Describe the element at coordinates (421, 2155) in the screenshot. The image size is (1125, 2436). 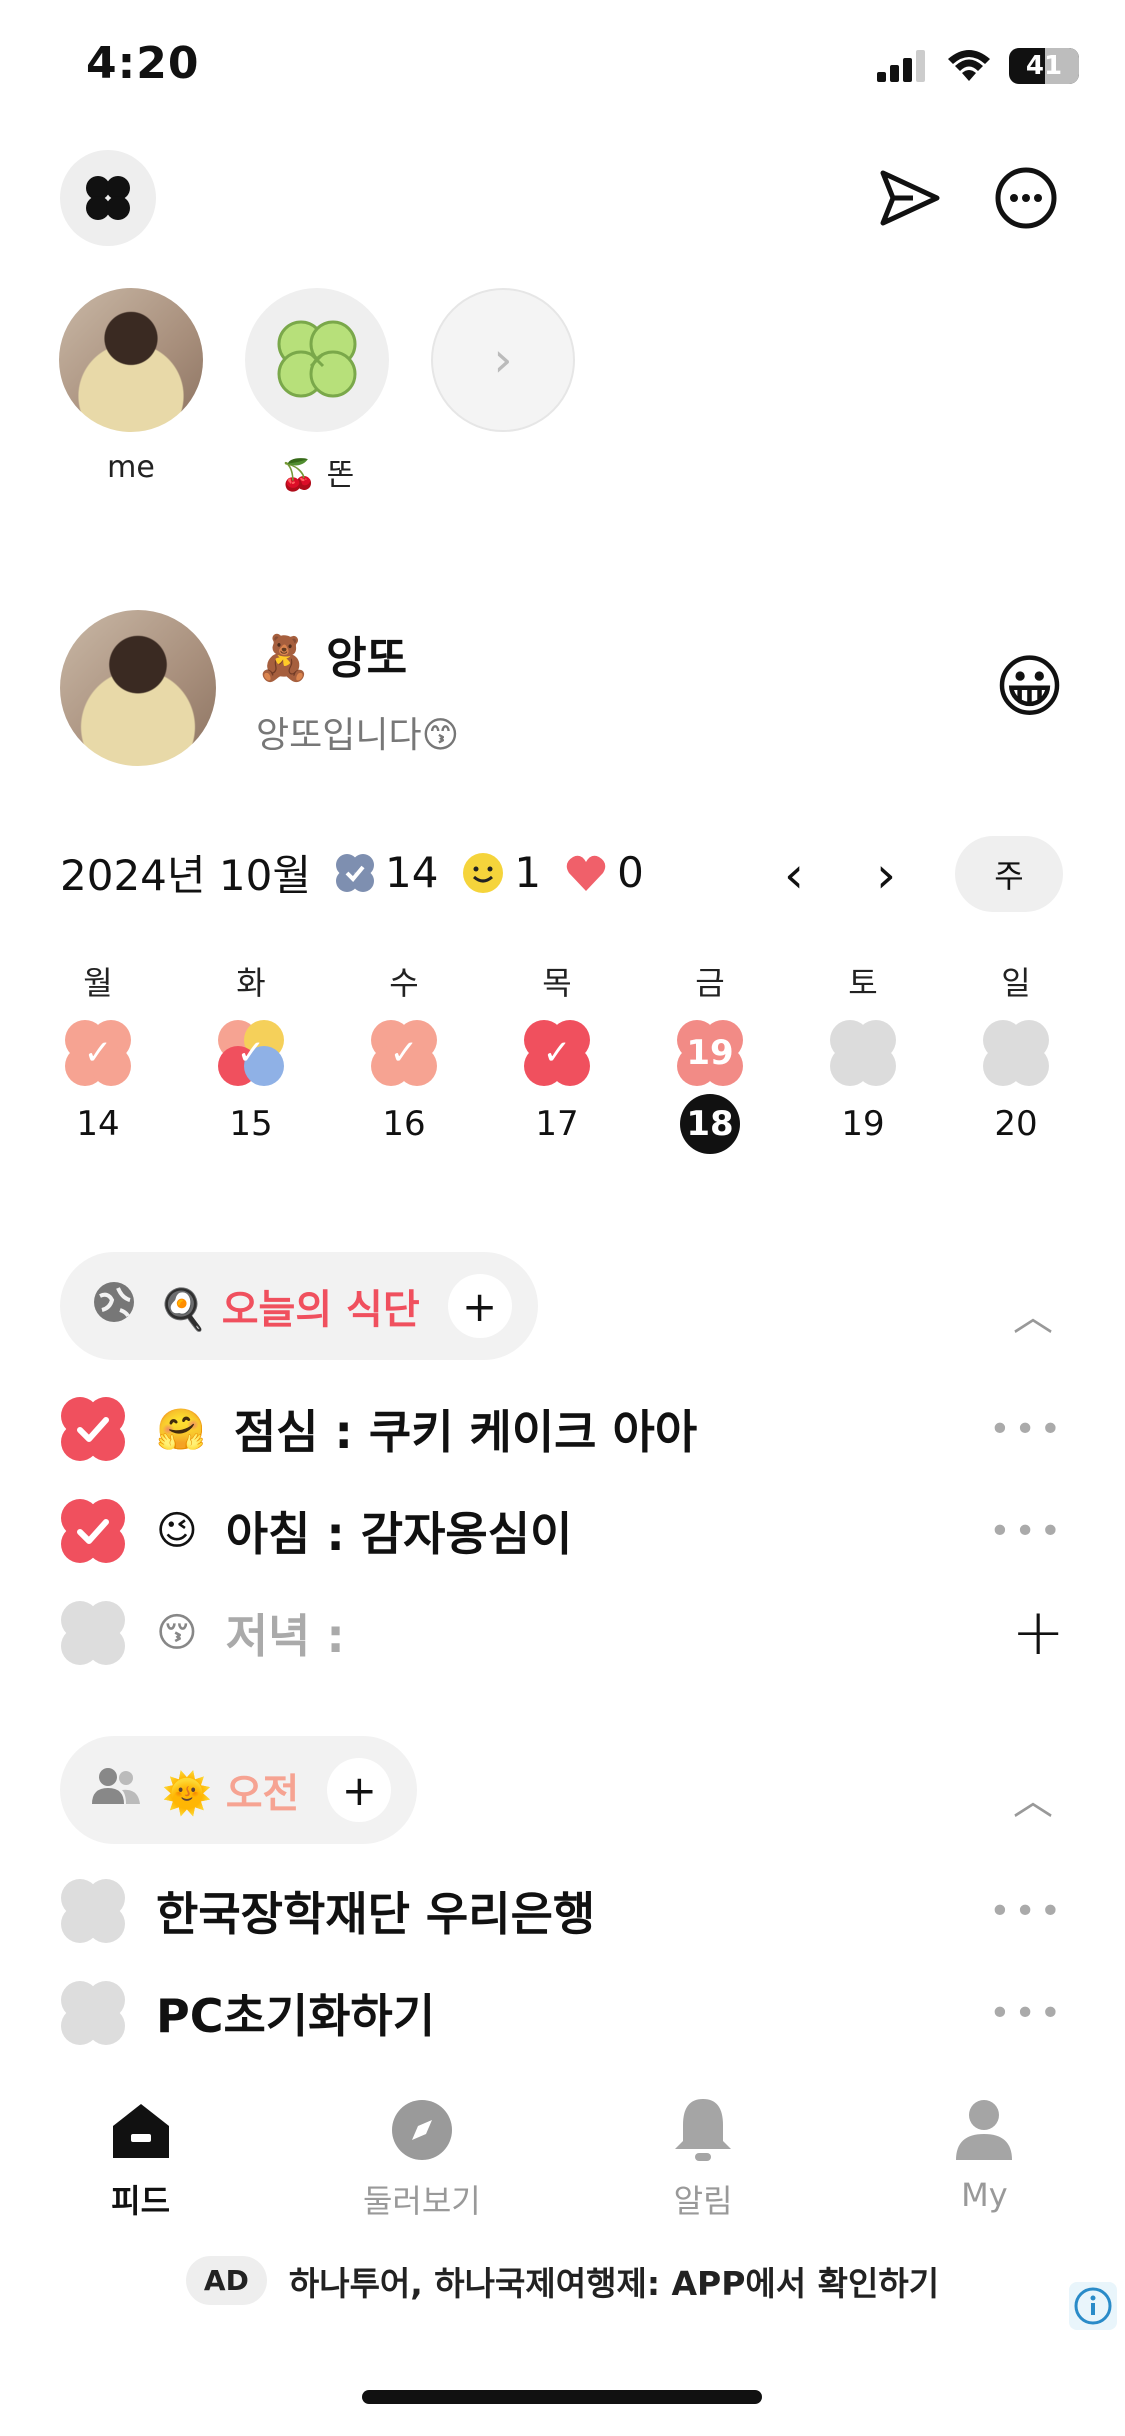
I see `tab-explore: 둘러보기` at that location.